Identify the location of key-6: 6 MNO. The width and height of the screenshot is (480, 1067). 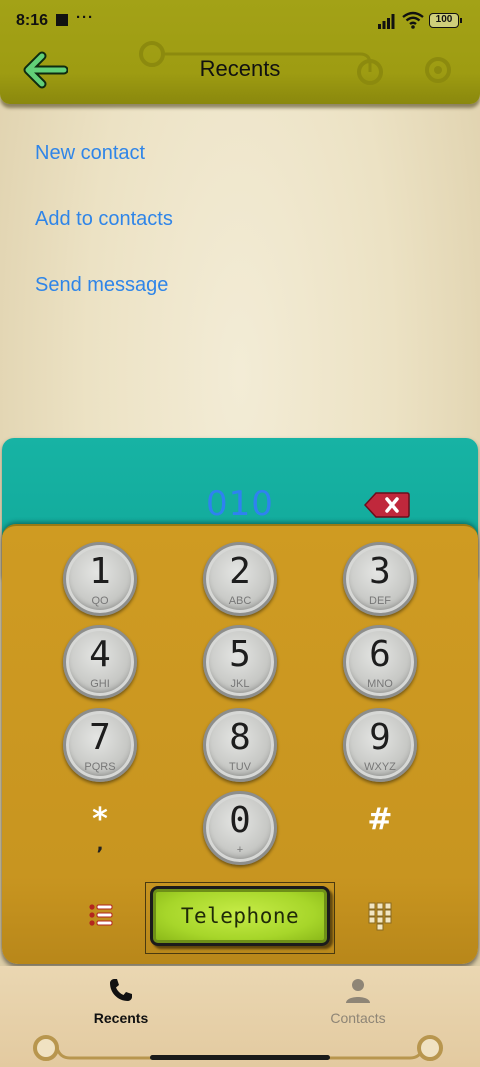
(380, 662).